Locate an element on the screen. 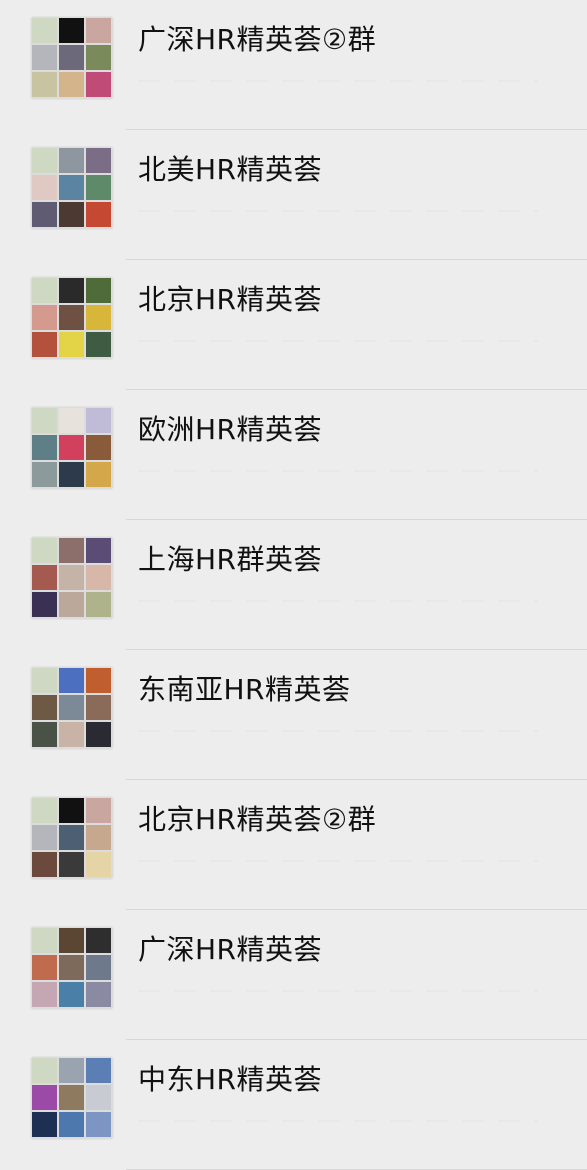  chat-row: 欧洲HR精英荟 is located at coordinates (293, 455).